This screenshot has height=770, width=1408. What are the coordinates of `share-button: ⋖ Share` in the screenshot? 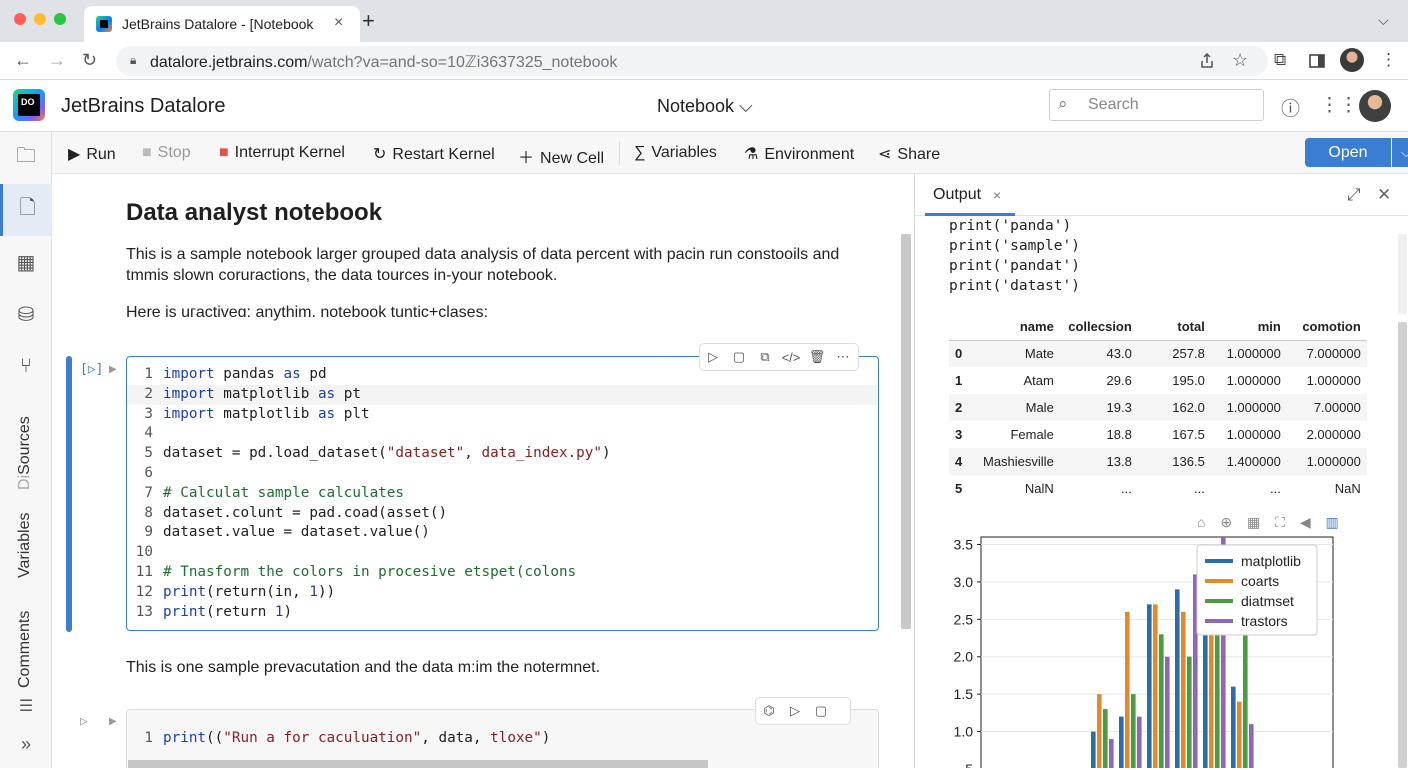 It's located at (909, 154).